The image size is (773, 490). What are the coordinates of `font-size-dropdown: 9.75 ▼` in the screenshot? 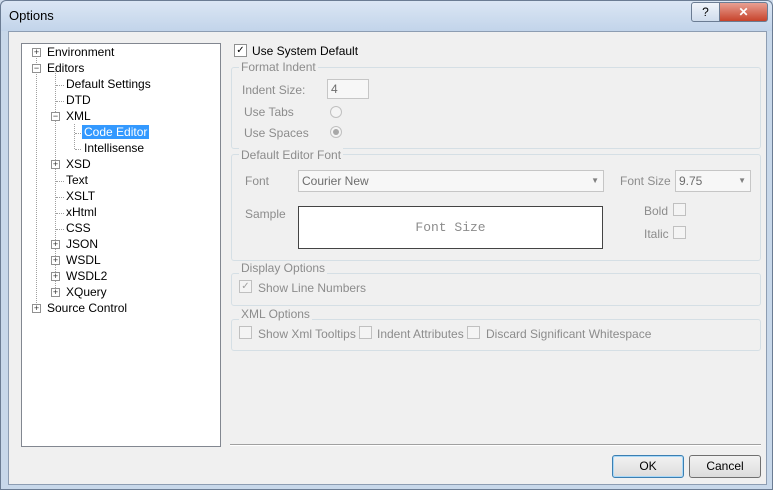 It's located at (713, 181).